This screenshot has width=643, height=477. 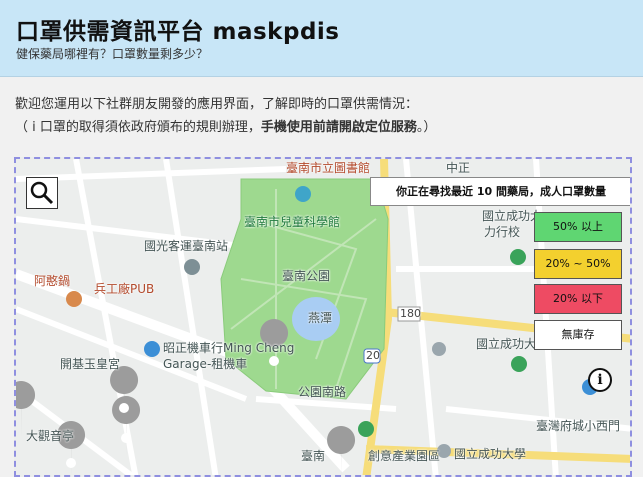 I want to click on map-label-taiwan-house: 臺灣府城小西門, so click(x=578, y=426).